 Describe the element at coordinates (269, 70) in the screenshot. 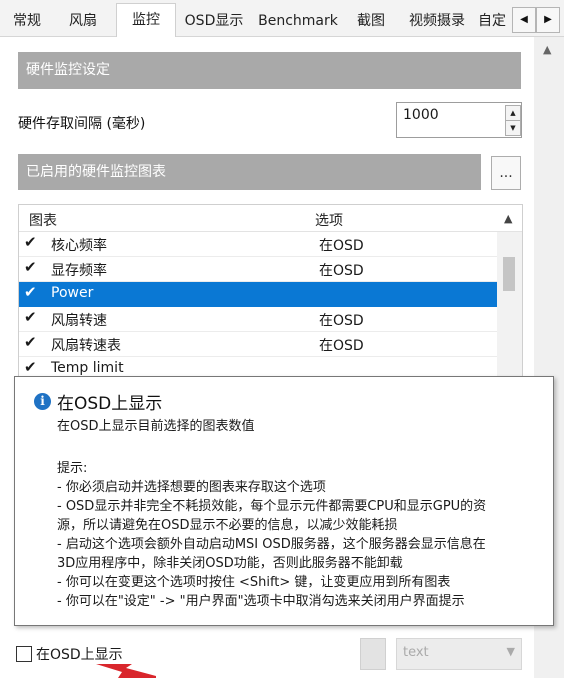

I see `hardware-monitoring-section-header: 硬件监控设定` at that location.